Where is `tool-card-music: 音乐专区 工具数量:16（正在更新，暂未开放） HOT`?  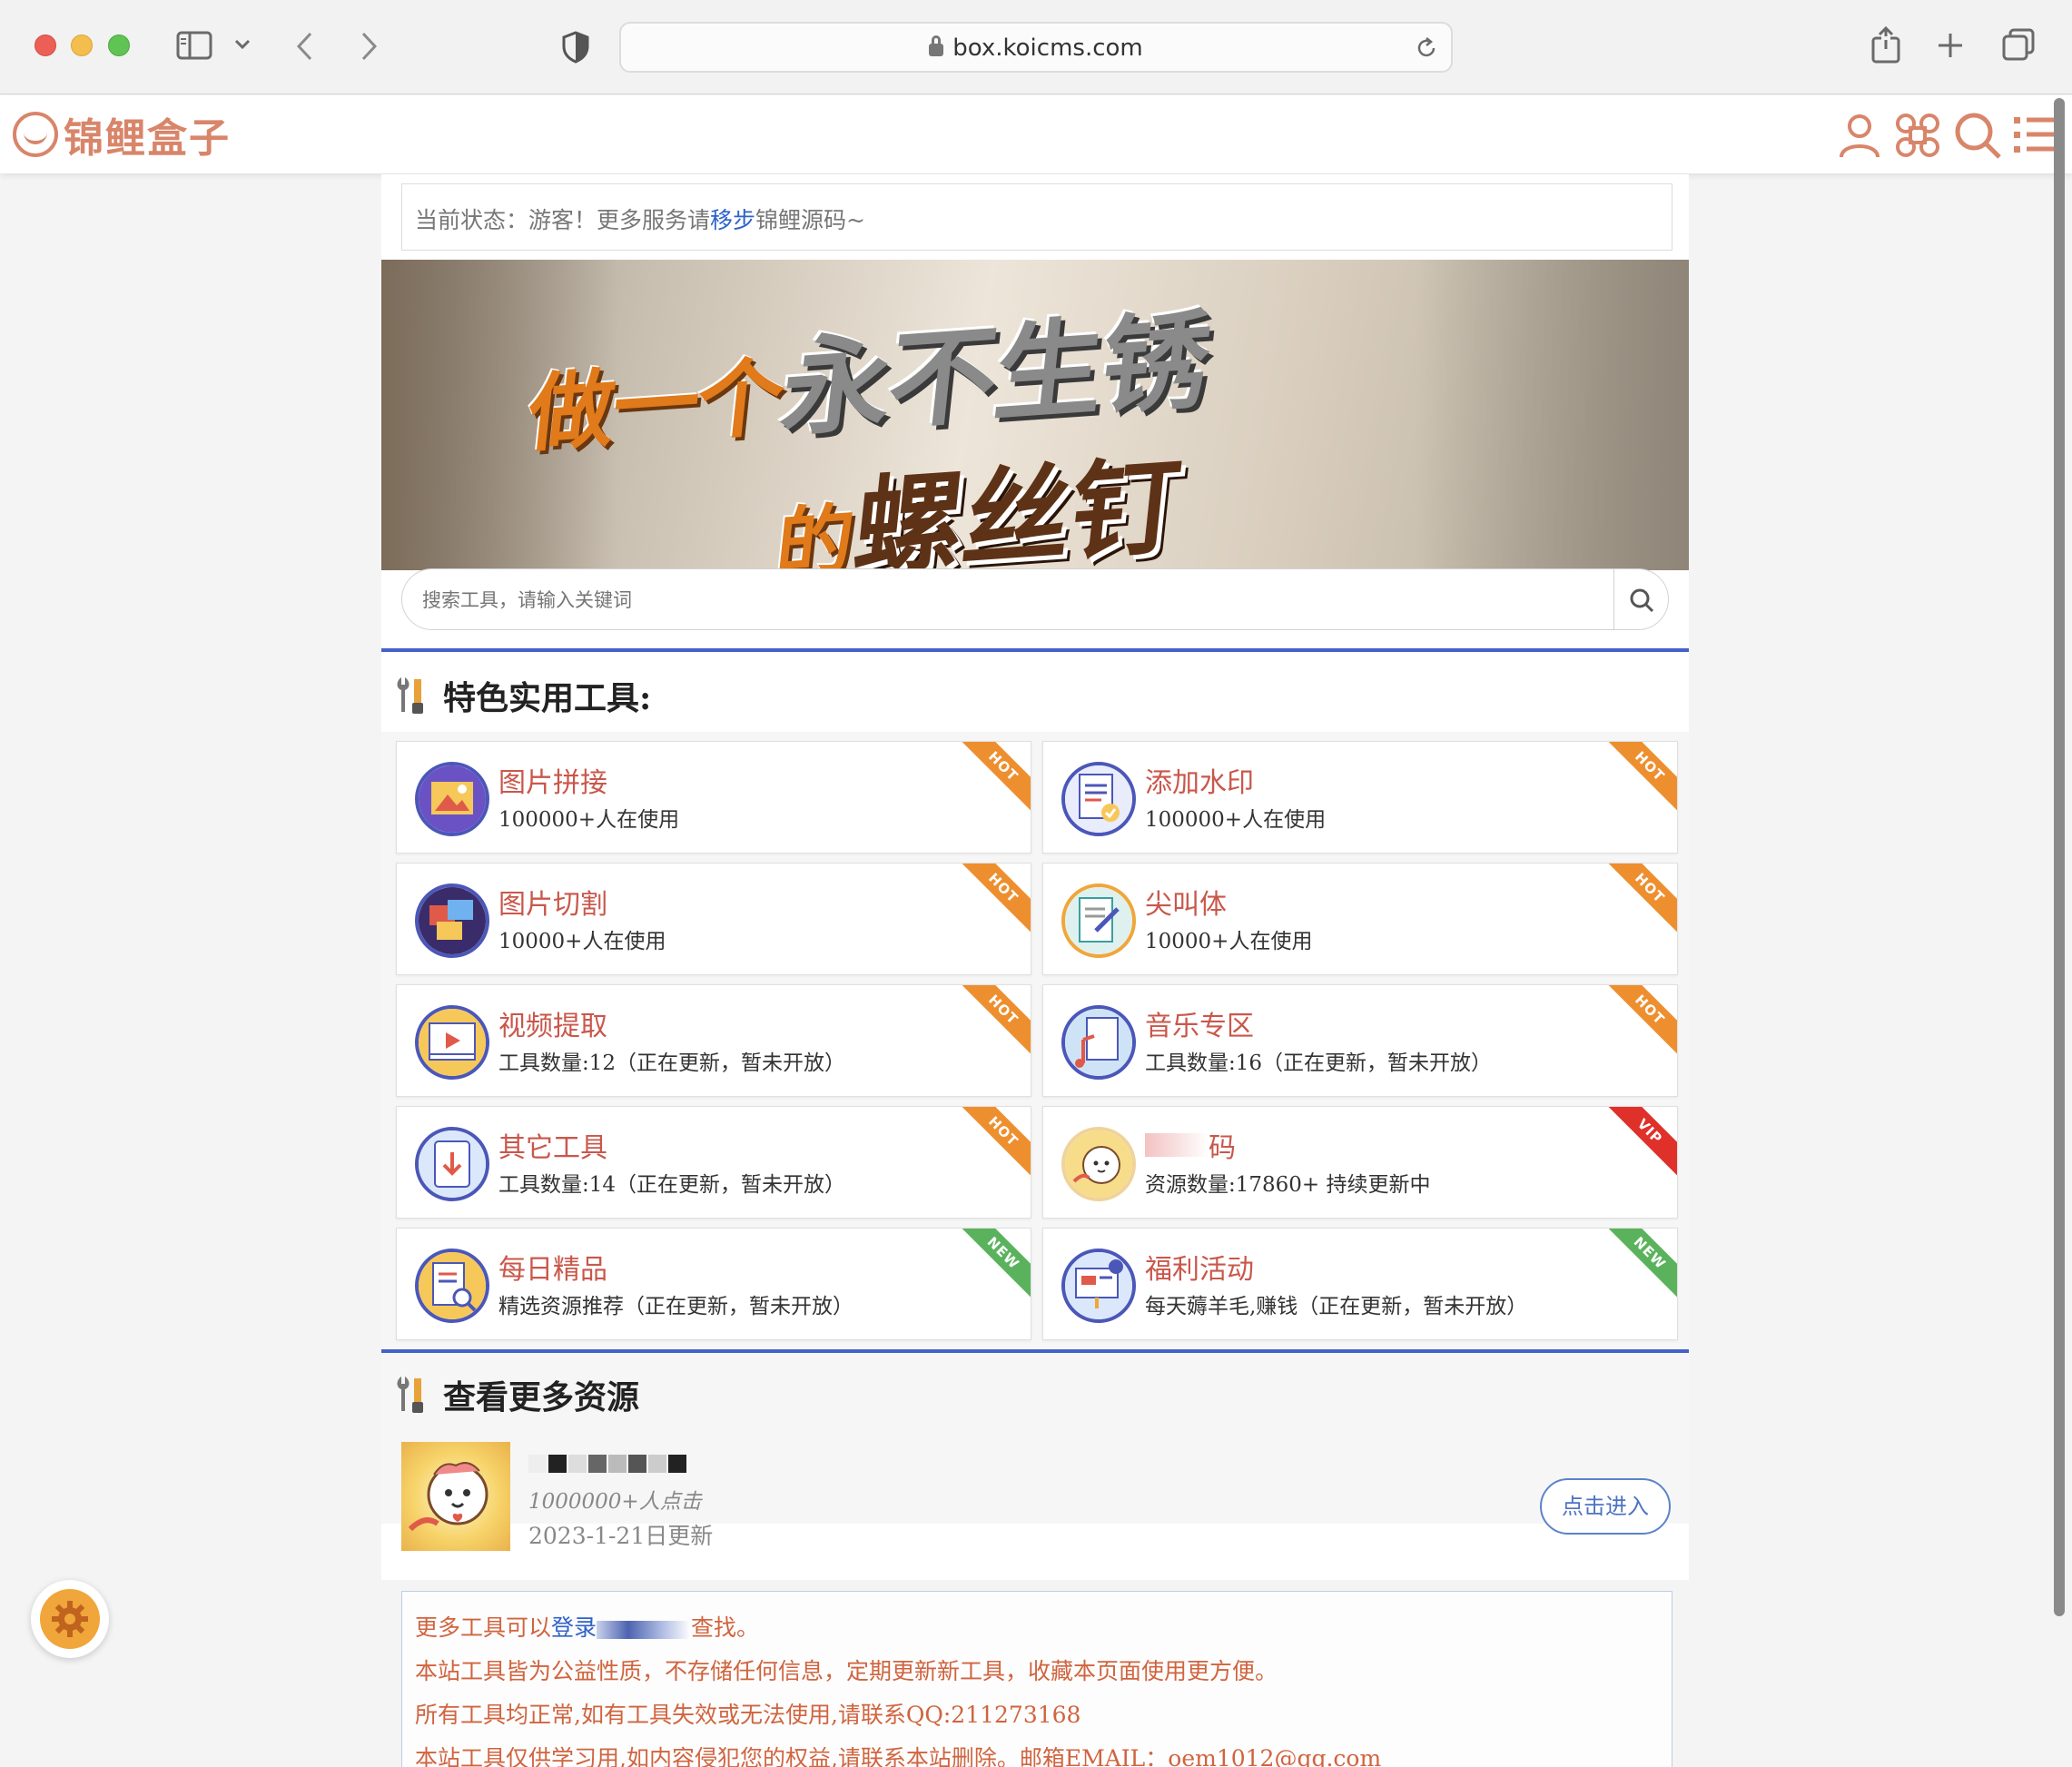
tool-card-music: 音乐专区 工具数量:16（正在更新，暂未开放） HOT is located at coordinates (1360, 1040).